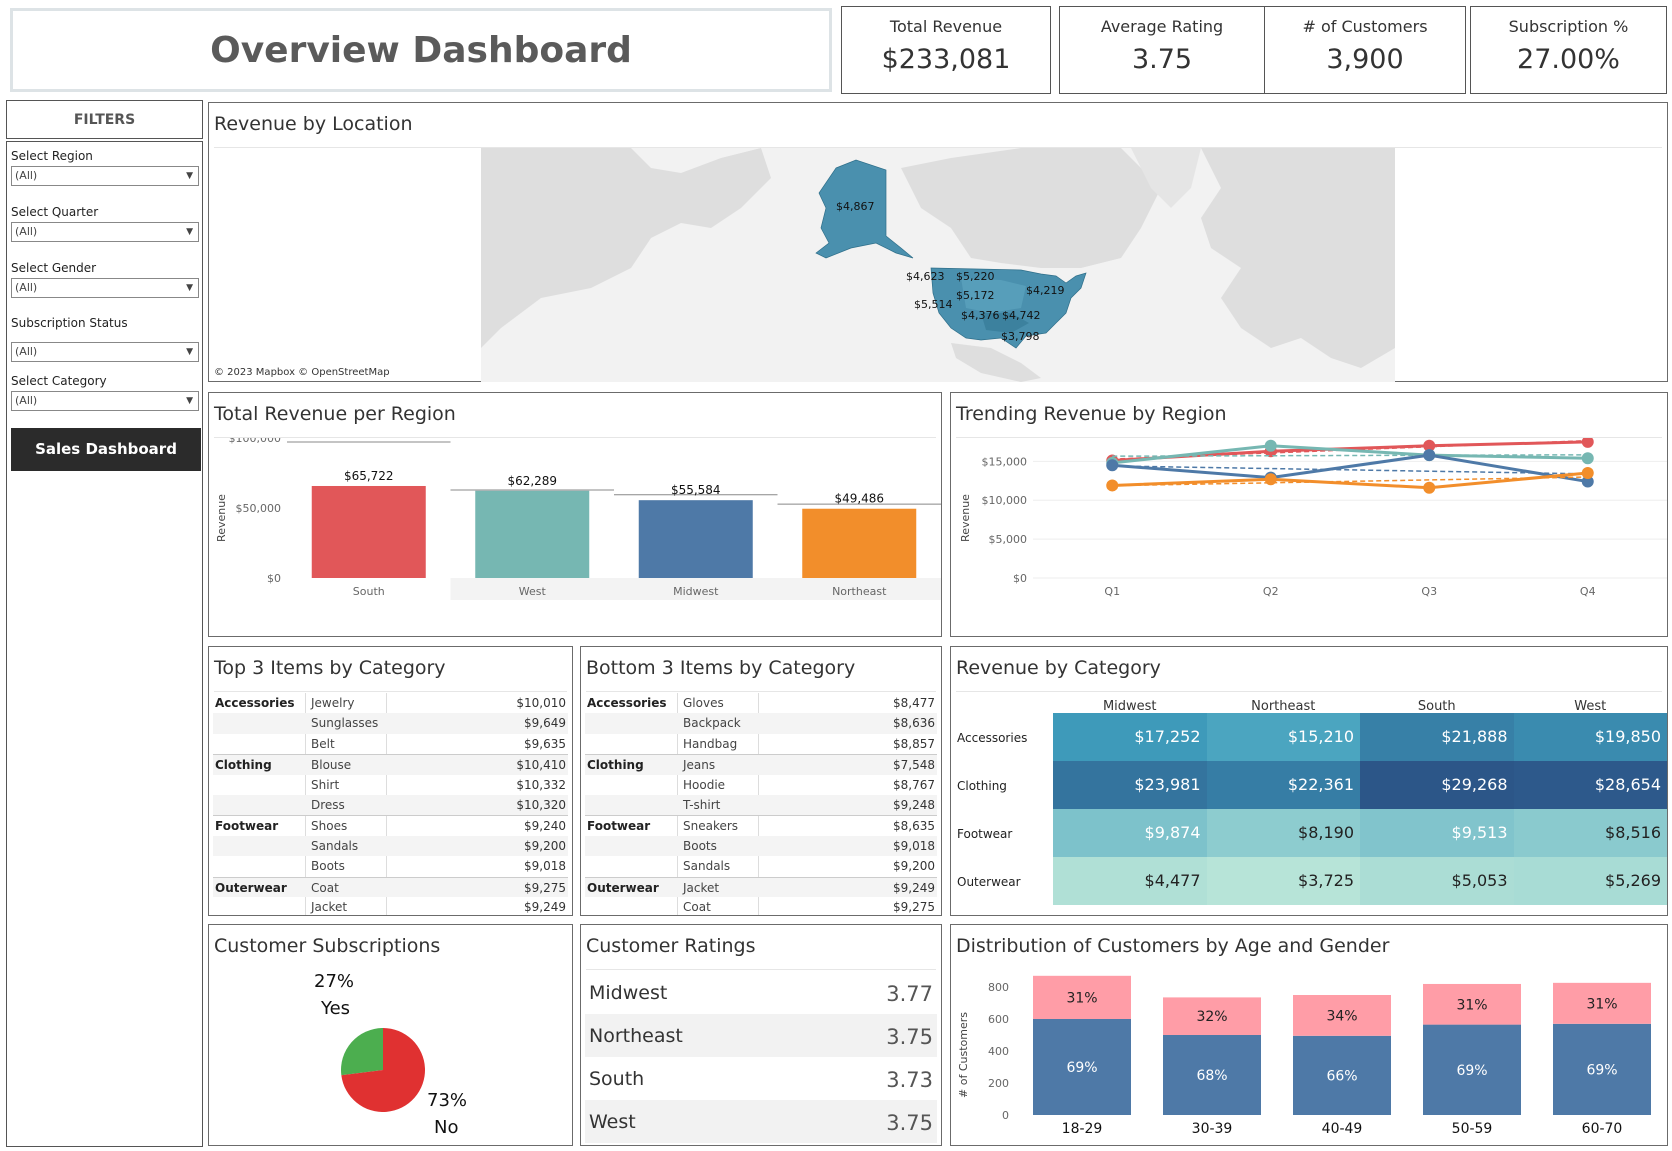 The width and height of the screenshot is (1672, 1151). I want to click on y-tick-label: $5,000, so click(1008, 539).